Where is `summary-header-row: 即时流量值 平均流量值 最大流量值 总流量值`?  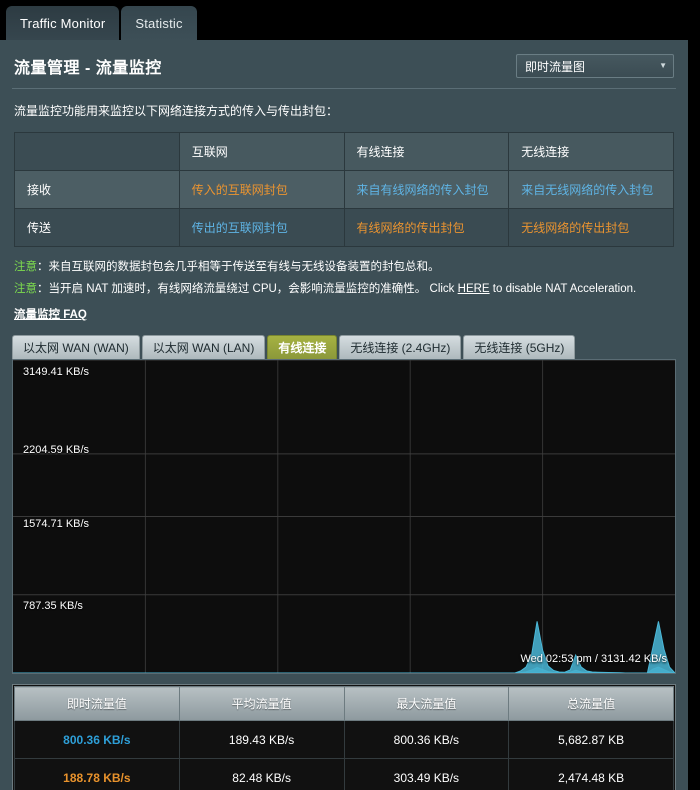
summary-header-row: 即时流量值 平均流量值 最大流量值 总流量值 is located at coordinates (344, 704).